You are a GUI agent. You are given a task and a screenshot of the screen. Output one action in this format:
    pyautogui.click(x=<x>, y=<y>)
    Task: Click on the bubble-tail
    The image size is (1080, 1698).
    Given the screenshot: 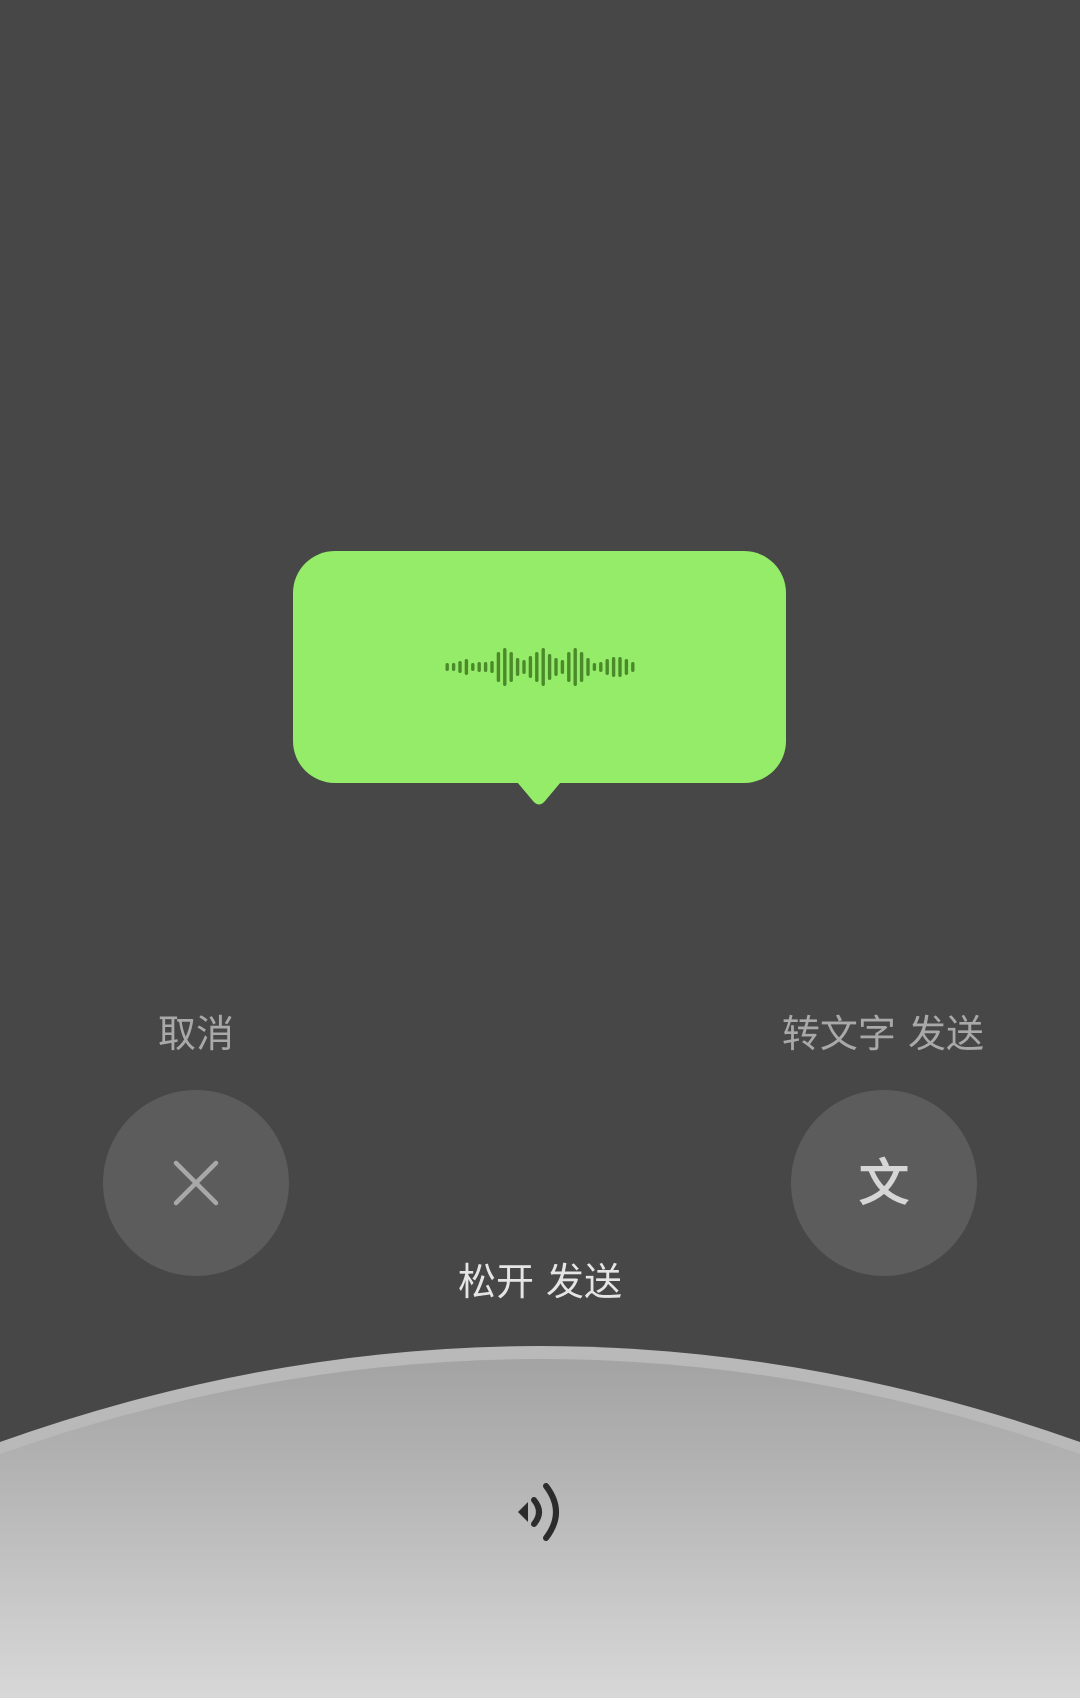 What is the action you would take?
    pyautogui.click(x=539, y=787)
    